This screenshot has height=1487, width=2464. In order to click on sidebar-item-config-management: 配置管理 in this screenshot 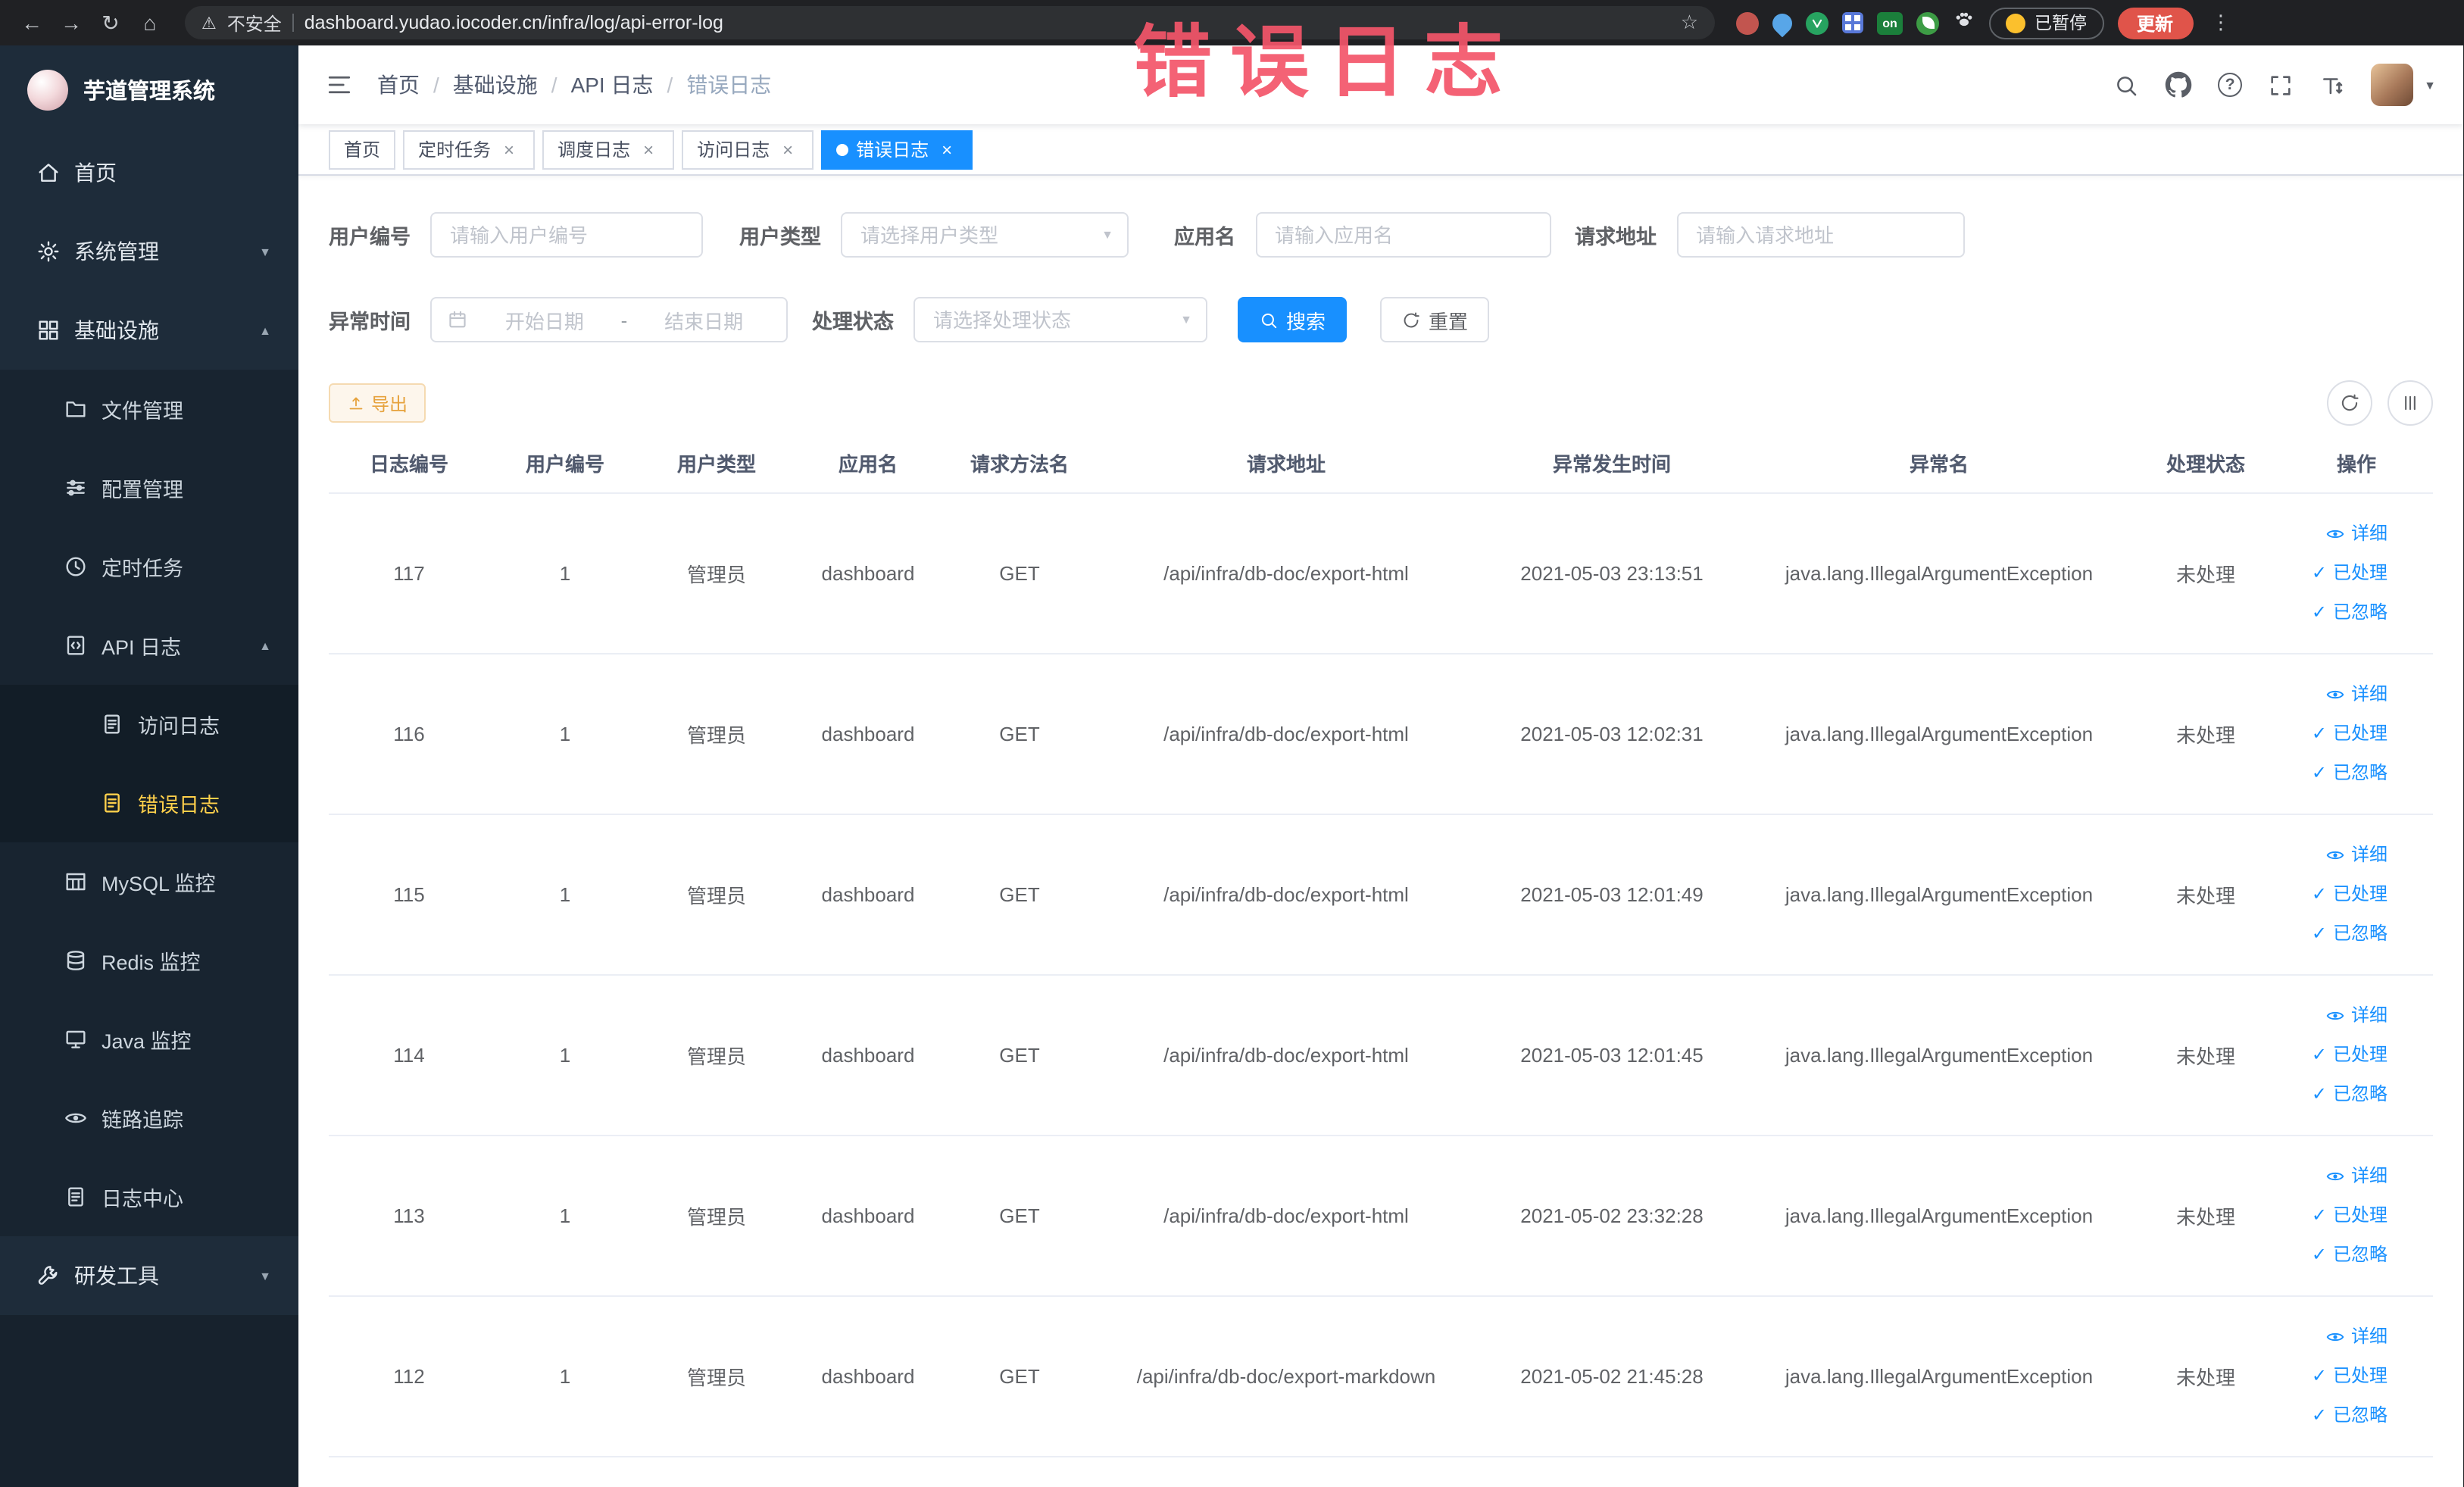, I will do `click(149, 487)`.